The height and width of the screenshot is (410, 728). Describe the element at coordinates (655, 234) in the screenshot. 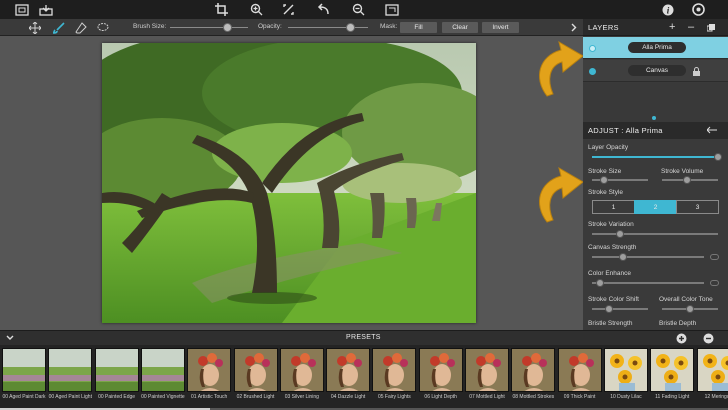

I see `stroke-variation-track` at that location.